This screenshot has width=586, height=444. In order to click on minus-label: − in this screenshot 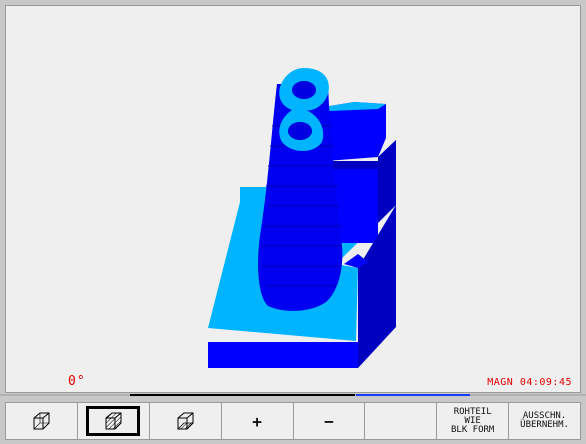, I will do `click(329, 421)`.